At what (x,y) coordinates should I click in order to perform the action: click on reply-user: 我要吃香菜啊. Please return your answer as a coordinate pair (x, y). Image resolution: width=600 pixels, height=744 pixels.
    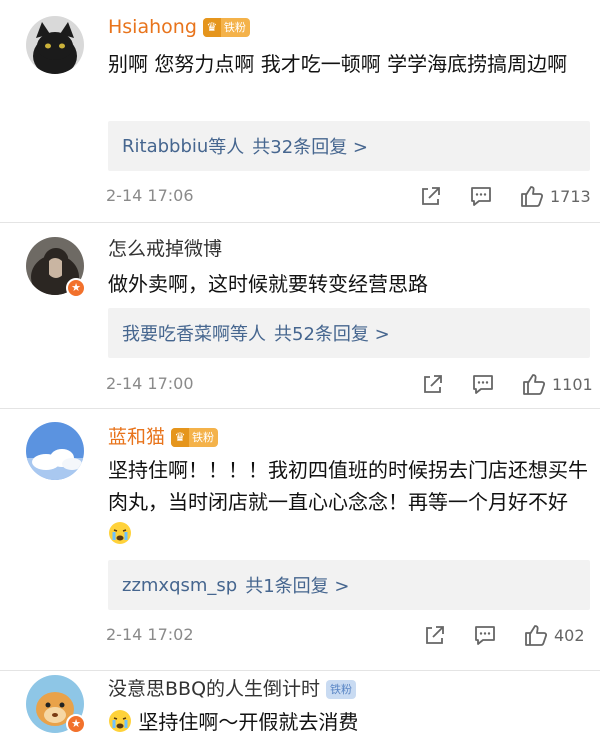
    Looking at the image, I should click on (176, 333).